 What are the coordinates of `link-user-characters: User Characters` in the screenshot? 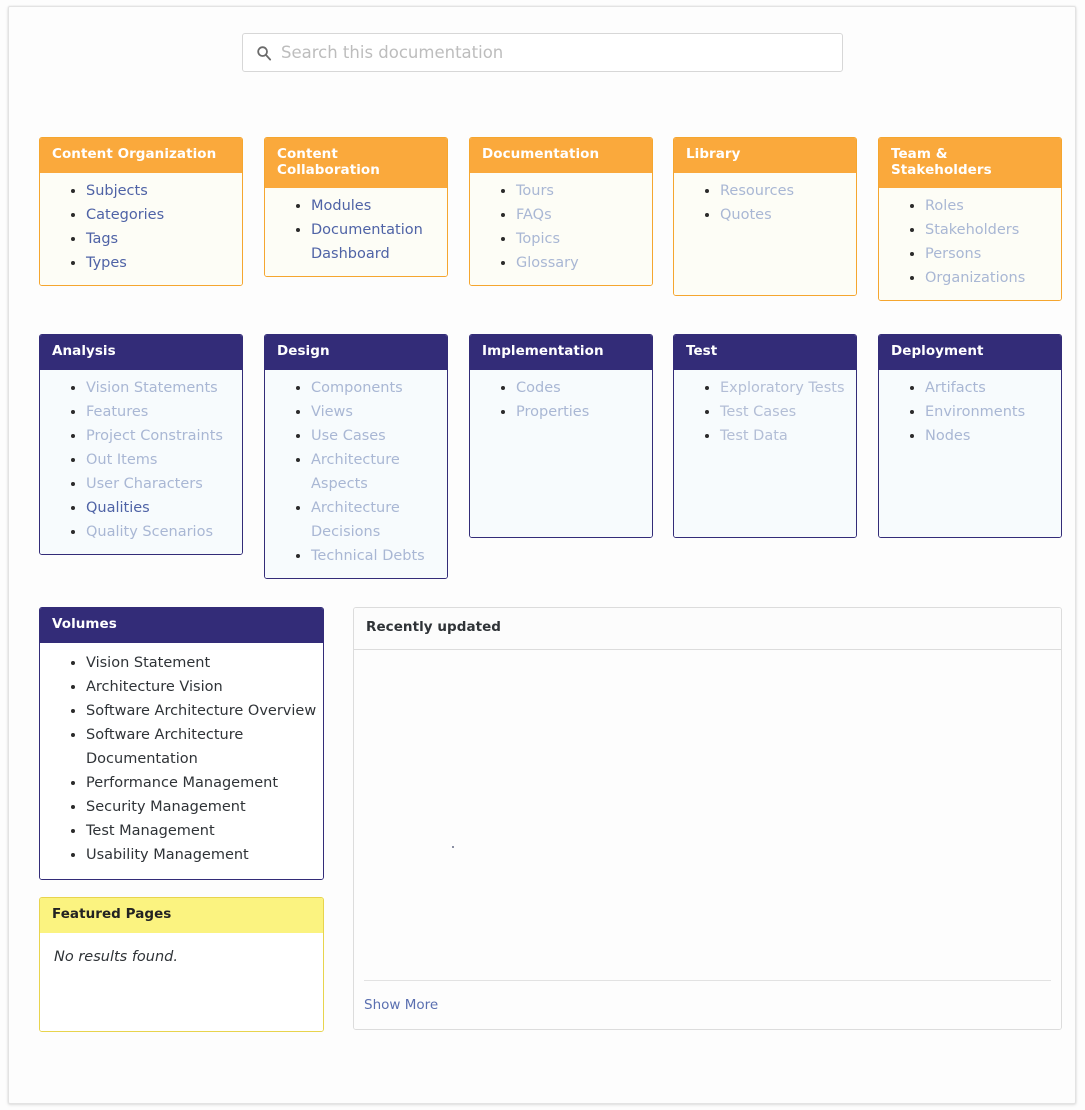 It's located at (144, 484).